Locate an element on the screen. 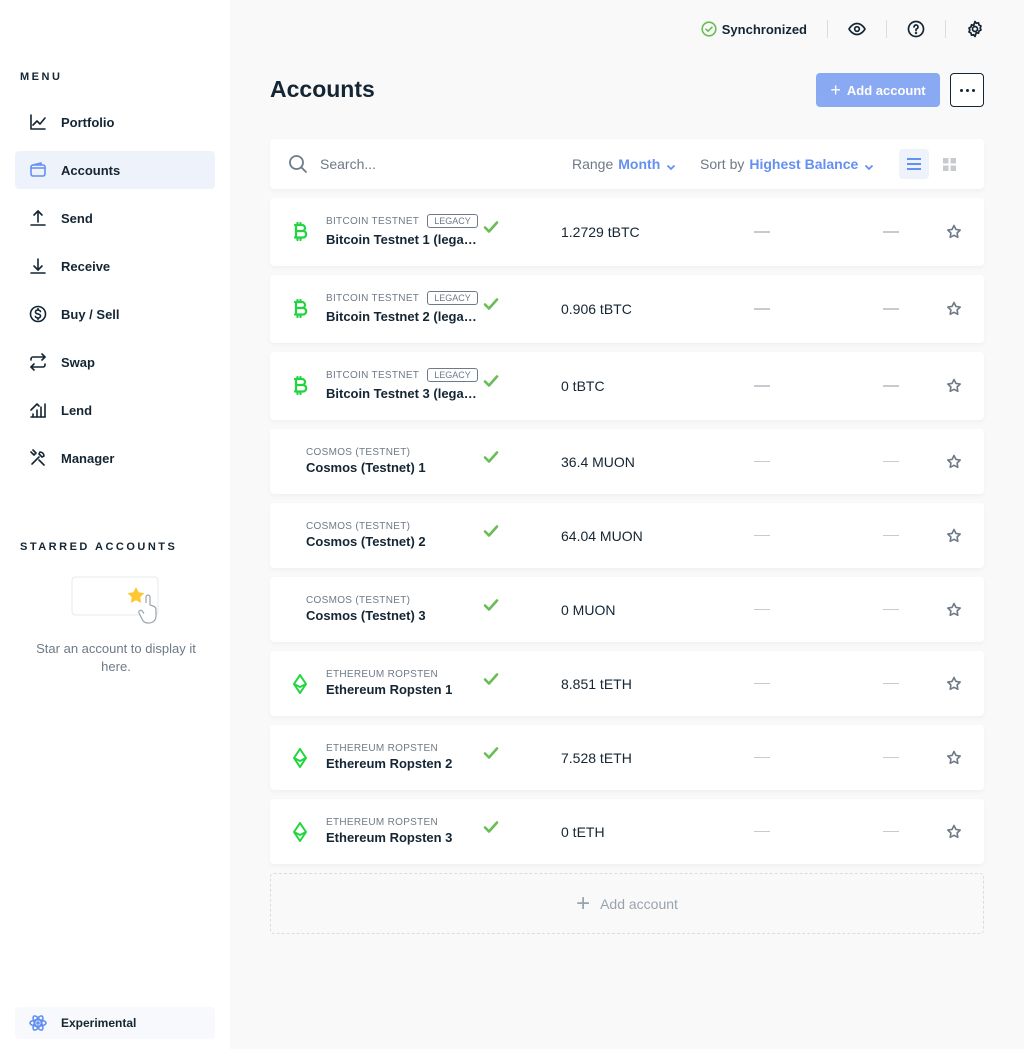 The width and height of the screenshot is (1024, 1049). range-dropdown: Range Month is located at coordinates (624, 164).